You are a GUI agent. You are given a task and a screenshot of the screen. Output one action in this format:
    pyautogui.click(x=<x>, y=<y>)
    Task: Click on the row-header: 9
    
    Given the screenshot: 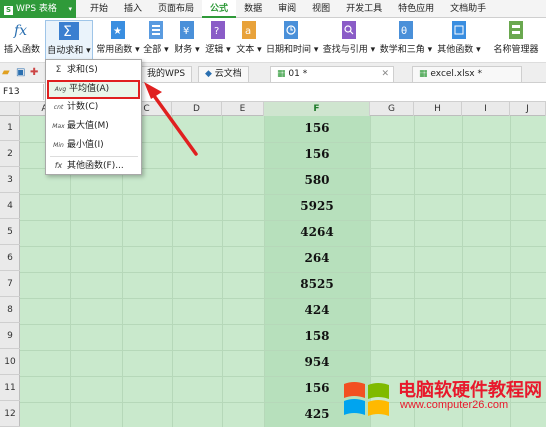 What is the action you would take?
    pyautogui.click(x=10, y=336)
    